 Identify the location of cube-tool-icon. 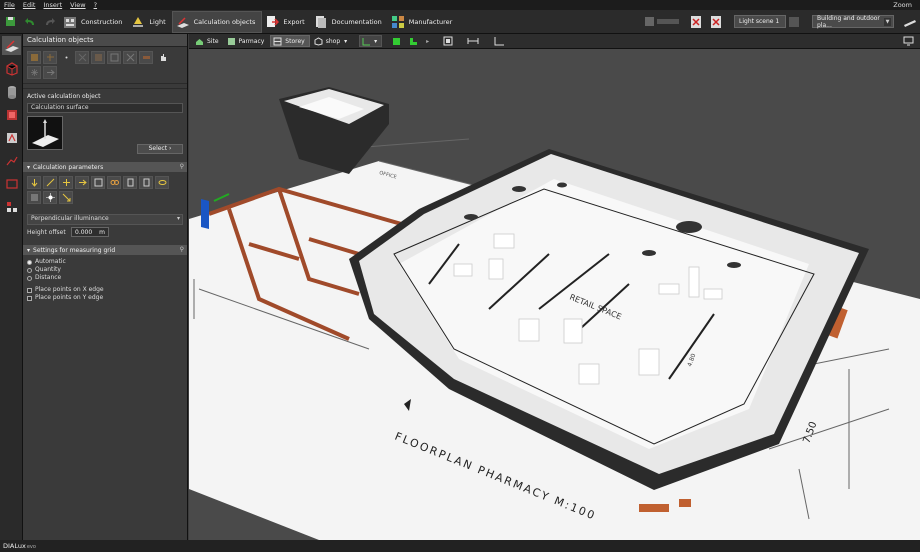
(11, 68).